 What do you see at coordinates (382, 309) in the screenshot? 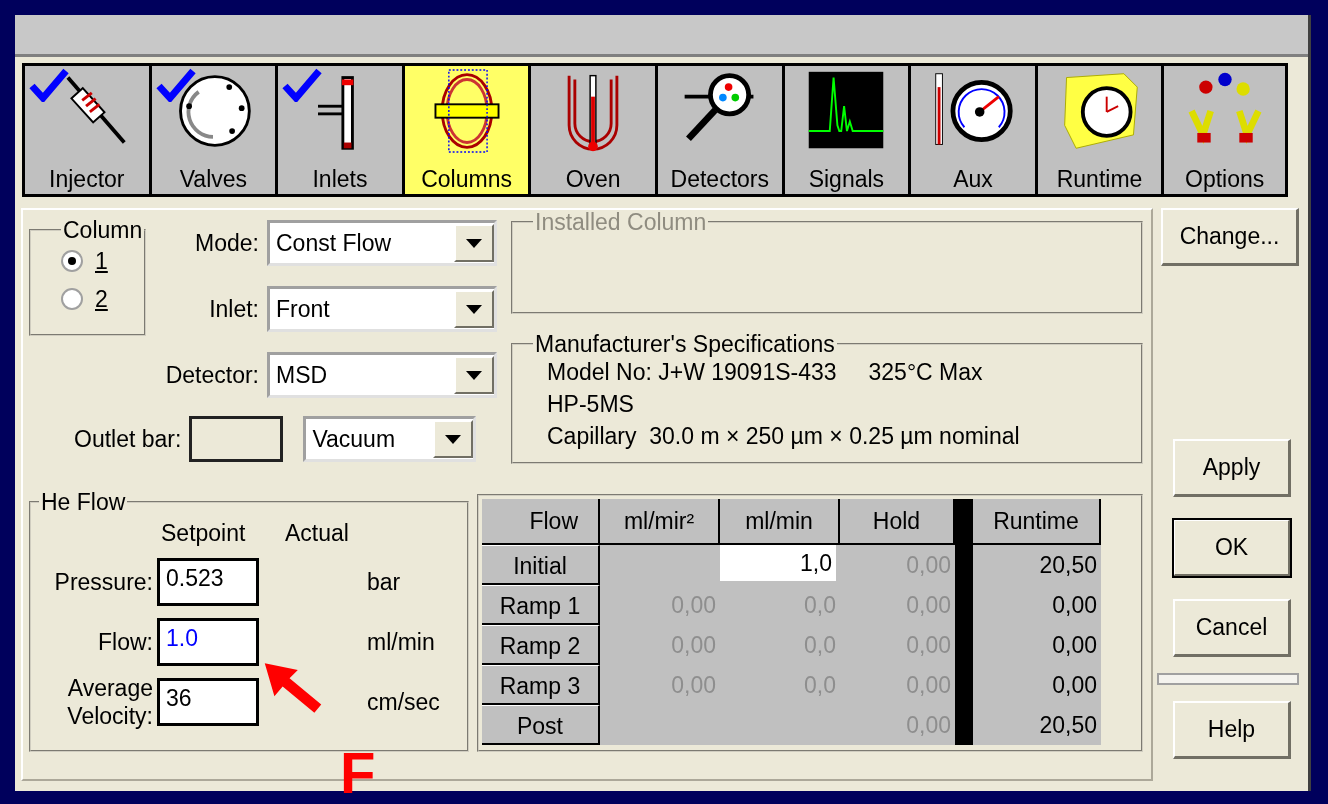
I see `dropdown: Front` at bounding box center [382, 309].